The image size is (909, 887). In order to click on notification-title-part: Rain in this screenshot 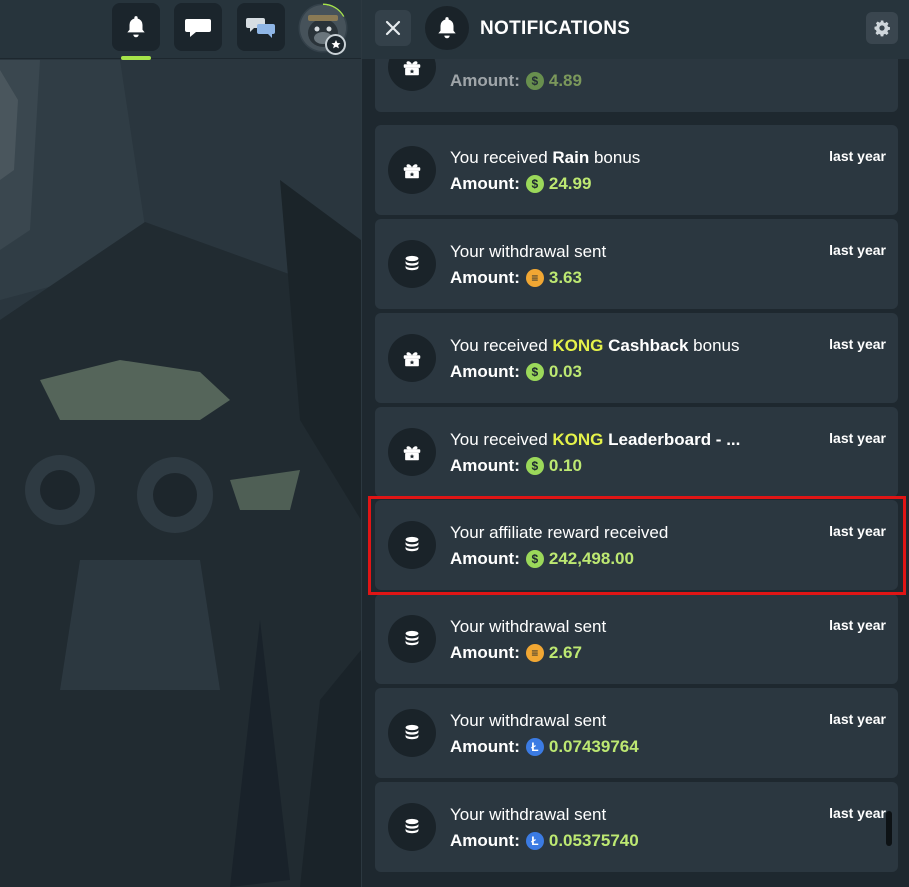, I will do `click(571, 157)`.